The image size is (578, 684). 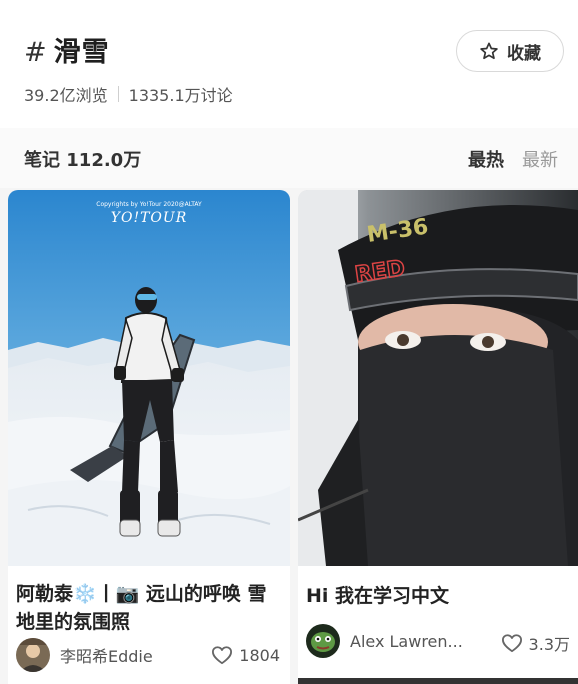 I want to click on notes-count: 笔记 112.0万, so click(x=83, y=160).